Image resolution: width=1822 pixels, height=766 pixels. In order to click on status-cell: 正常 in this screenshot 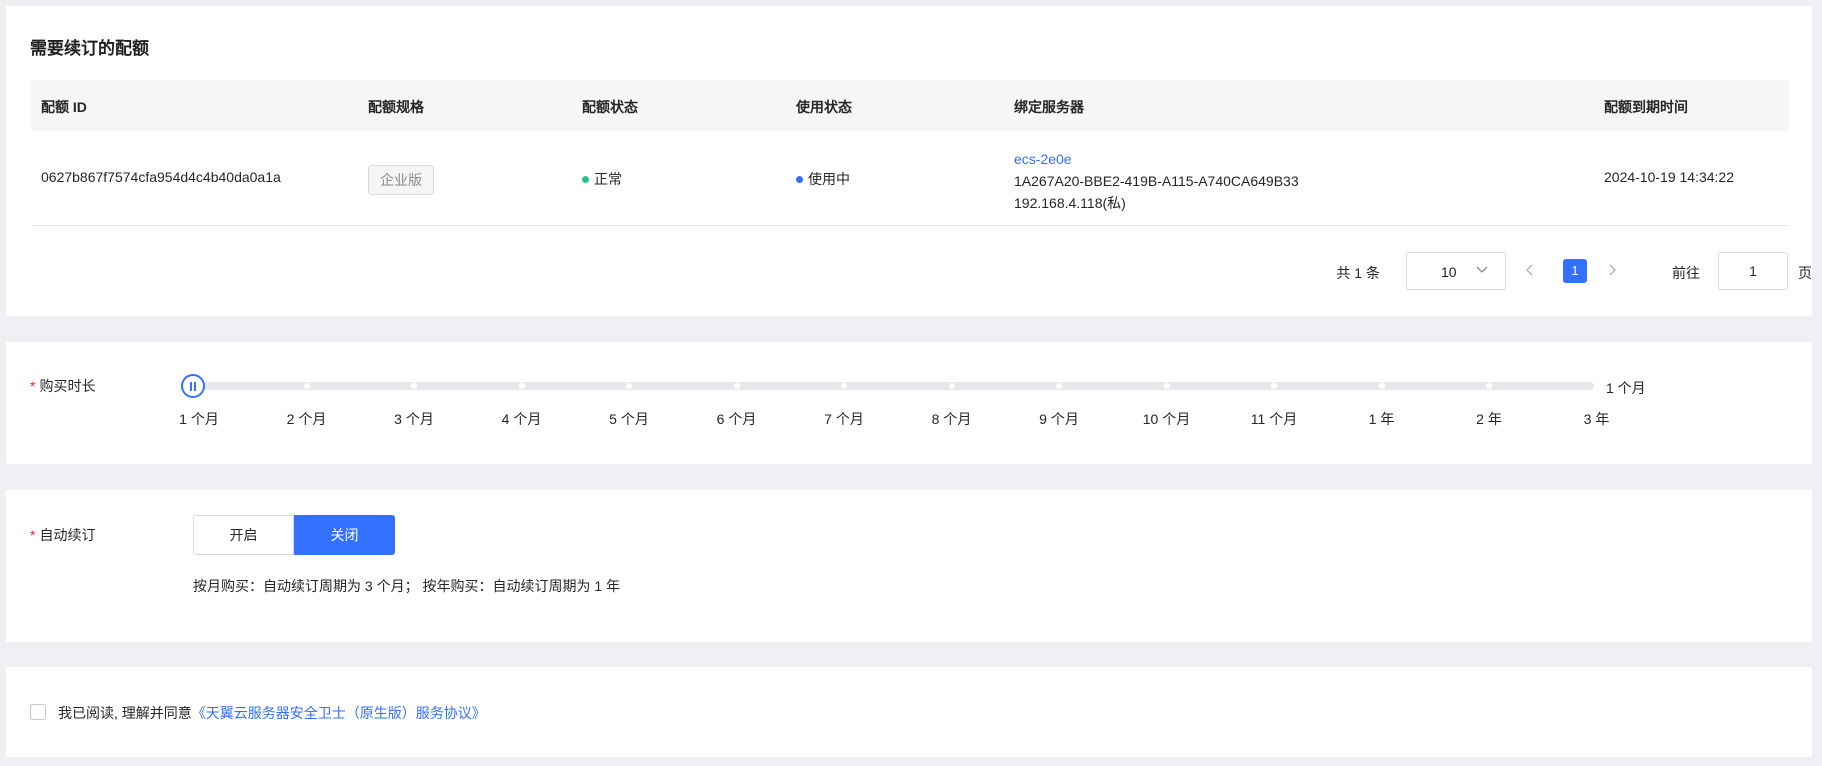, I will do `click(602, 179)`.